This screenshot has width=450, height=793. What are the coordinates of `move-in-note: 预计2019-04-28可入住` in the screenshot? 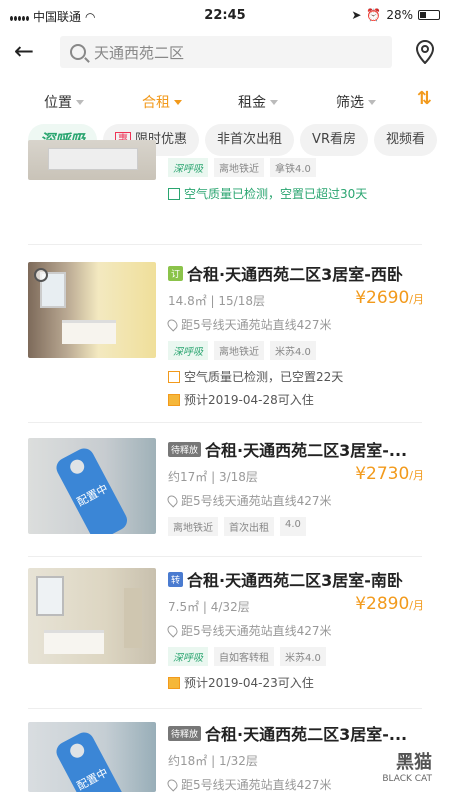 It's located at (298, 399).